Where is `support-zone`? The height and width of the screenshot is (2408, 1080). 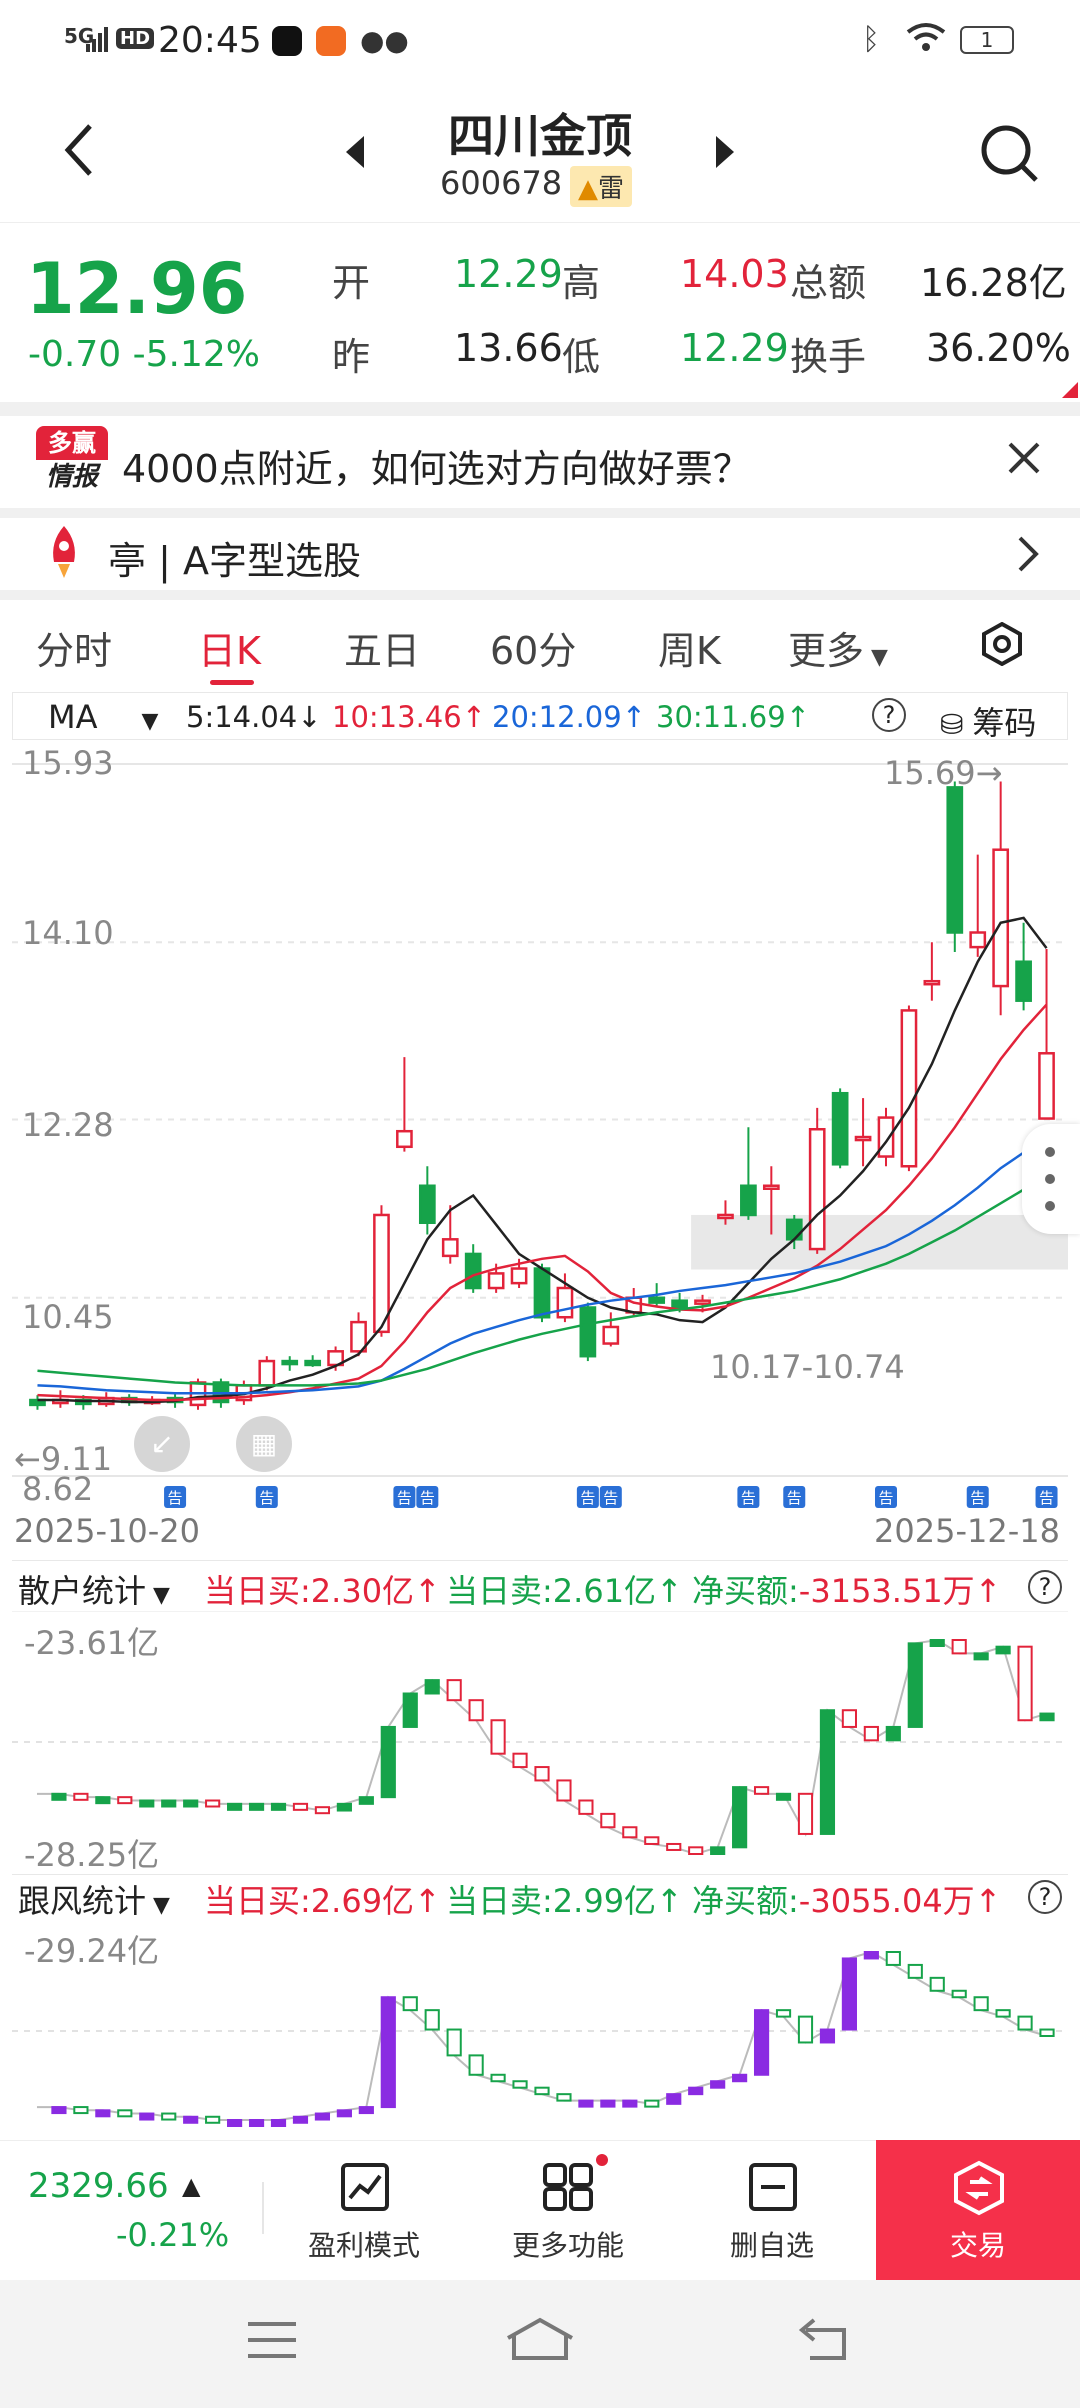 support-zone is located at coordinates (879, 1242).